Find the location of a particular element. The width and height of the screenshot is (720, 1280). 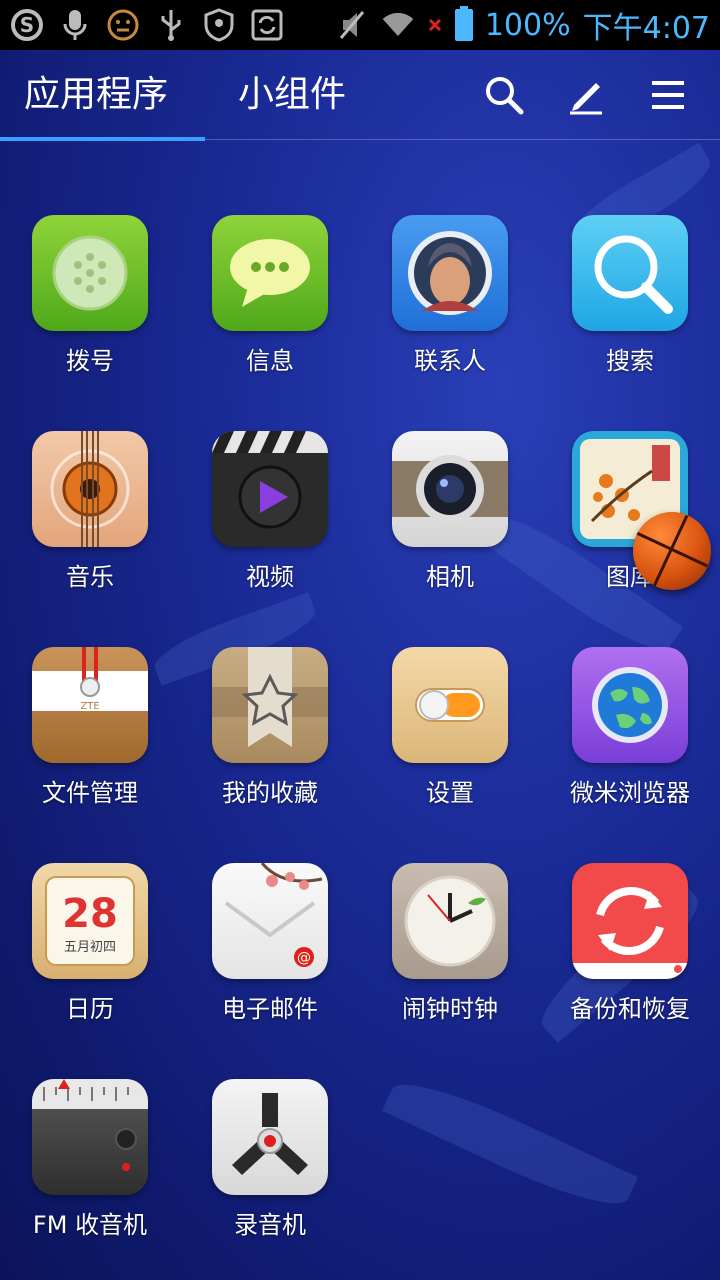

app-backup: 备份和恢复 is located at coordinates (630, 943).